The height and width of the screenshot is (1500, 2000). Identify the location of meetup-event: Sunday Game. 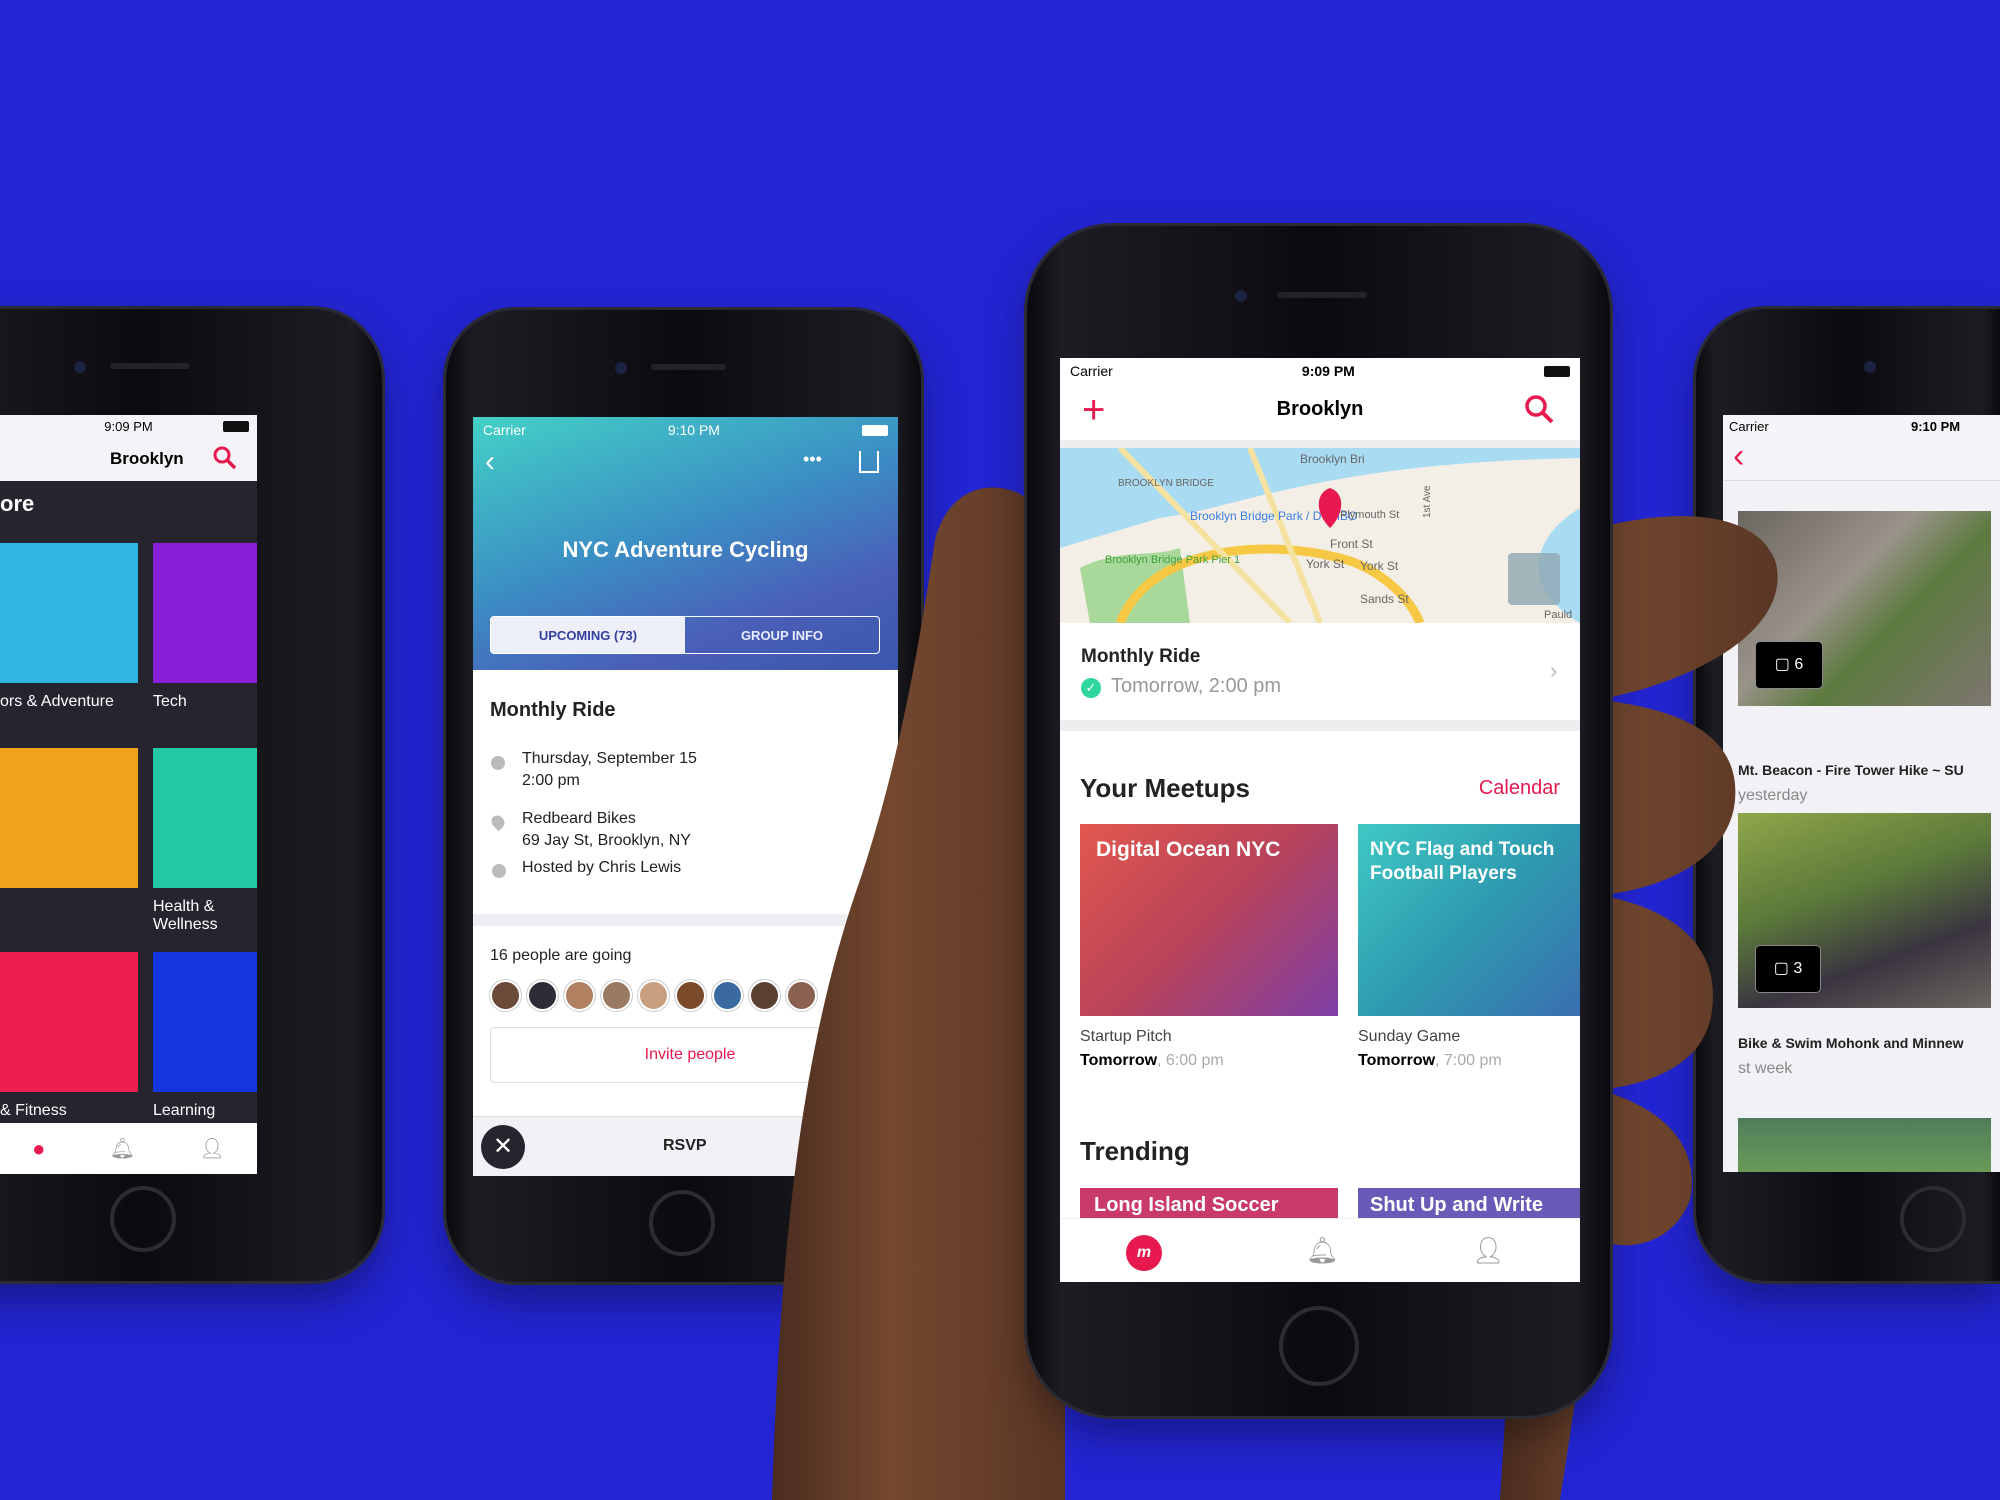
(1409, 1036).